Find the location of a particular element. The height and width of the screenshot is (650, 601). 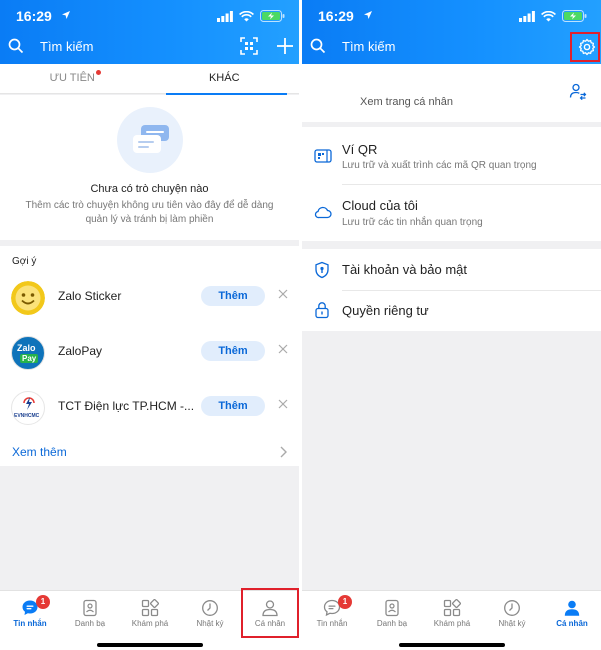

menu-item-subtitle: Lưu trữ các tin nhắn quan trọng is located at coordinates (412, 222).